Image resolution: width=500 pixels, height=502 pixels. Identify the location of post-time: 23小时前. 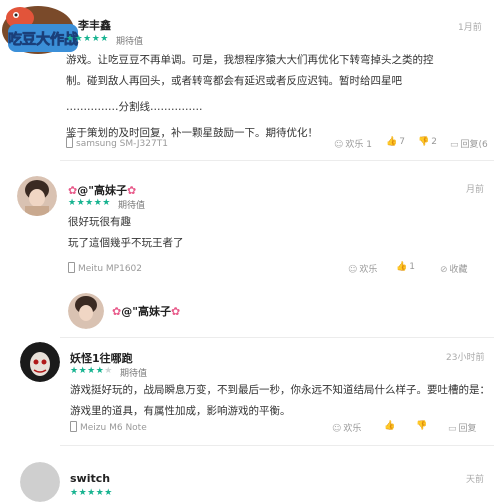
(465, 358).